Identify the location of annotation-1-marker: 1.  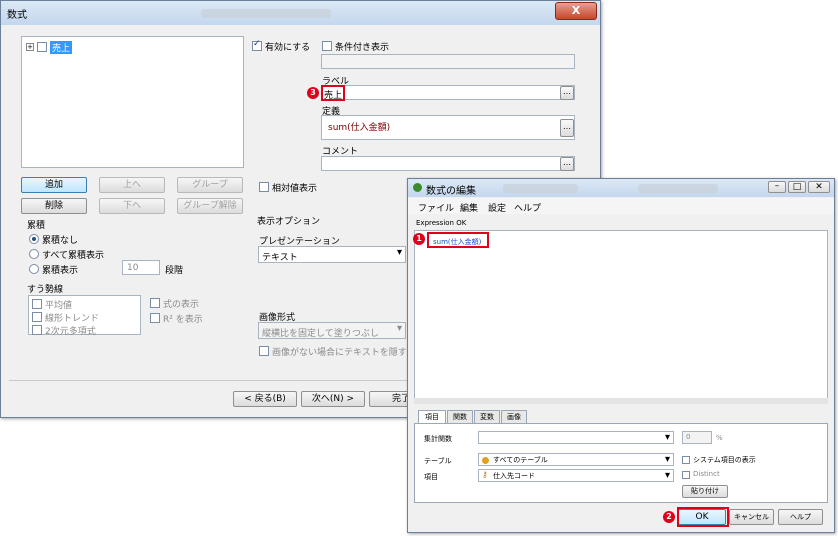
(419, 239).